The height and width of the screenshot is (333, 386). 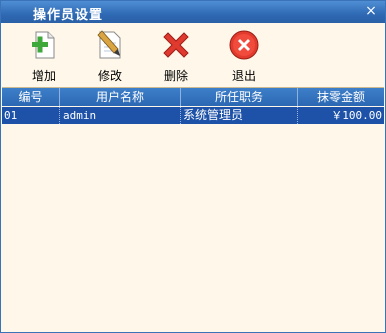 I want to click on window-title: 操作员设置, so click(x=68, y=15).